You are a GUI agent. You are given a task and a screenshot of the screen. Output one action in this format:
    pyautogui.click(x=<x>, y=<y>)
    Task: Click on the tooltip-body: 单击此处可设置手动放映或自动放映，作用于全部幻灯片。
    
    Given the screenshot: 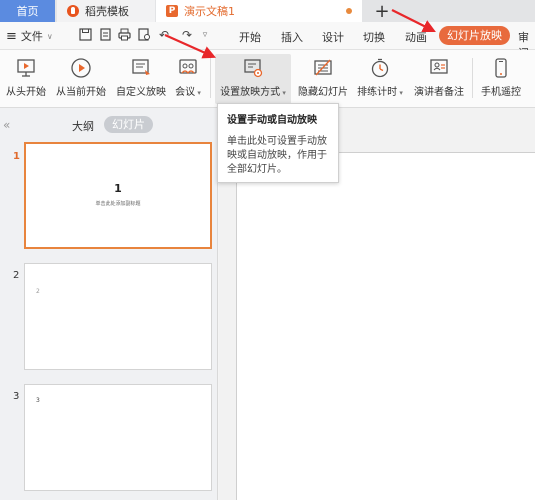 What is the action you would take?
    pyautogui.click(x=277, y=155)
    